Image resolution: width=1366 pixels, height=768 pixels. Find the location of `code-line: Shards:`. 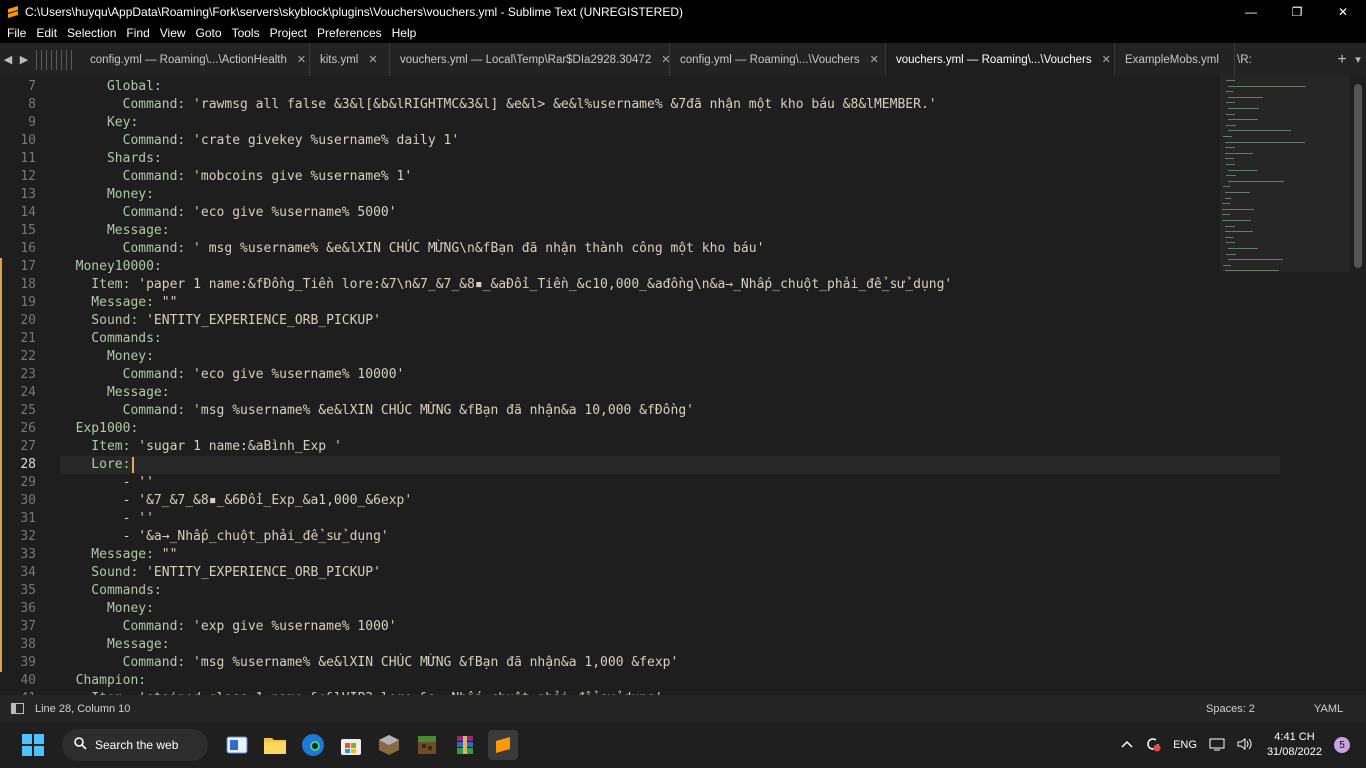

code-line: Shards: is located at coordinates (111, 159).